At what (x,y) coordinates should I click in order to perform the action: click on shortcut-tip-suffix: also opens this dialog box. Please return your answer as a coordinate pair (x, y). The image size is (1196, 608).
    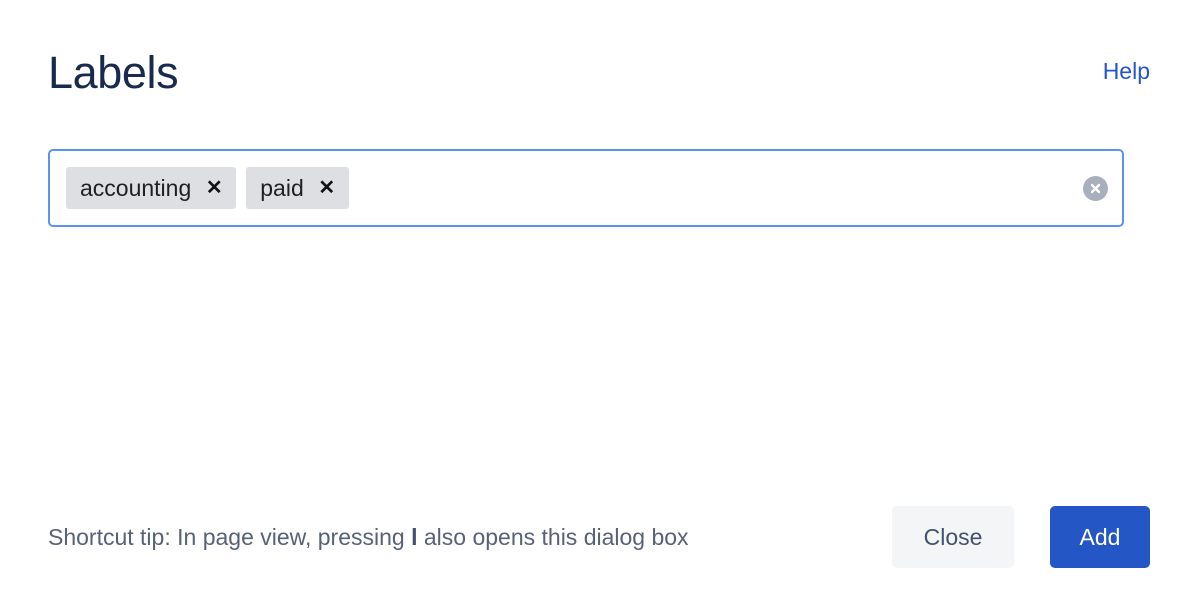
    Looking at the image, I should click on (553, 537).